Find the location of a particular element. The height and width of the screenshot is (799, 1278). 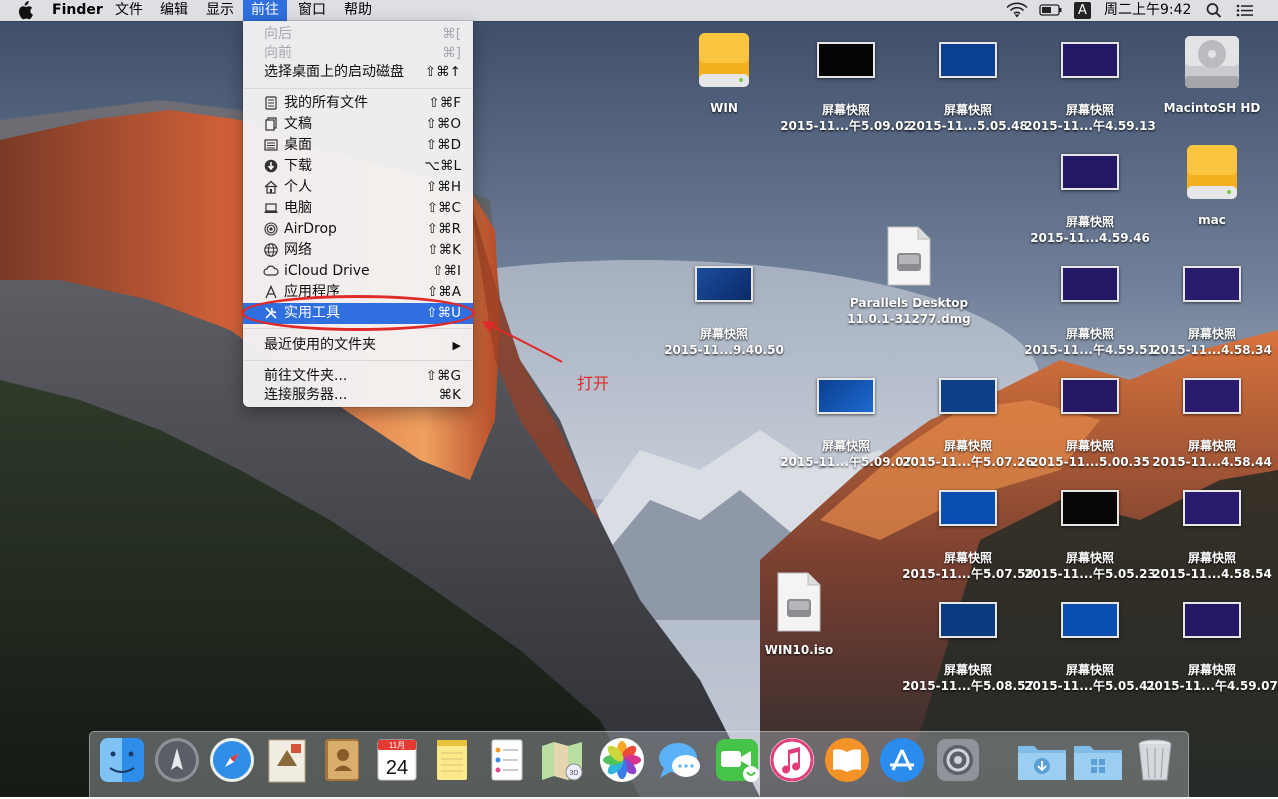

menu-window: 窗口 is located at coordinates (312, 10).